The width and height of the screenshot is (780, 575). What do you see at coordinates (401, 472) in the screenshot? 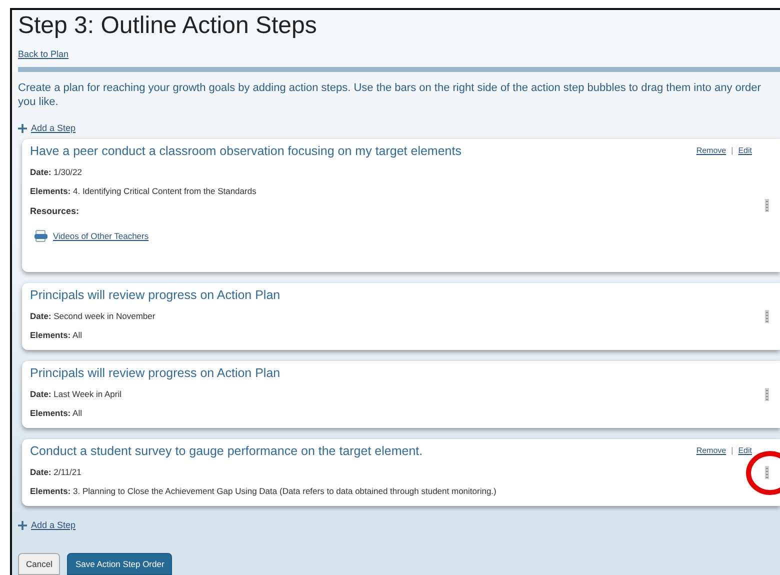
I see `action-step-card` at bounding box center [401, 472].